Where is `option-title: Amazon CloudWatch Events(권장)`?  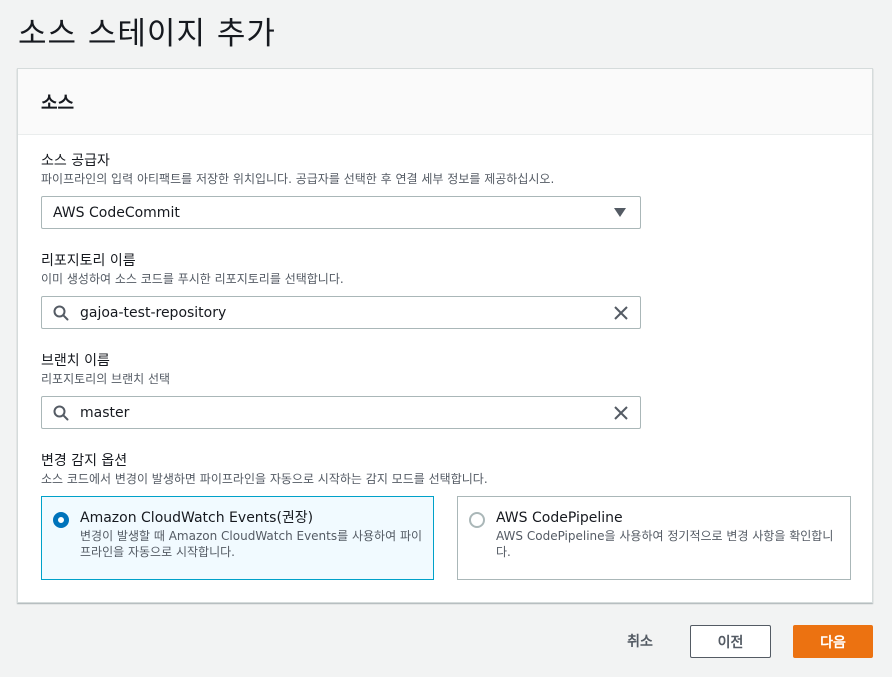 option-title: Amazon CloudWatch Events(권장) is located at coordinates (197, 518).